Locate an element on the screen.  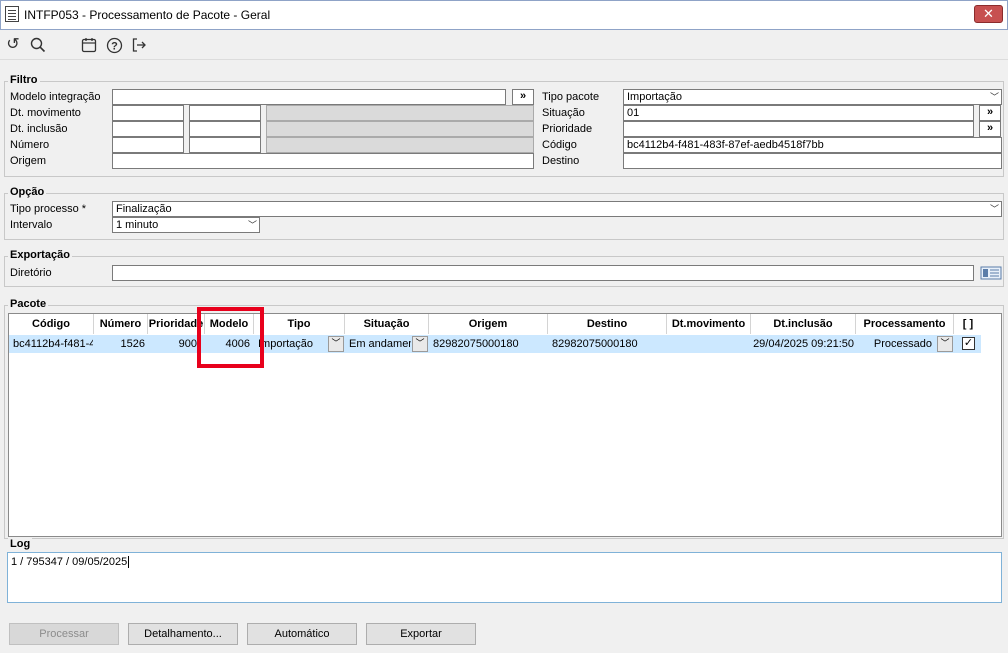
column-header-codigo: Código is located at coordinates (51, 324).